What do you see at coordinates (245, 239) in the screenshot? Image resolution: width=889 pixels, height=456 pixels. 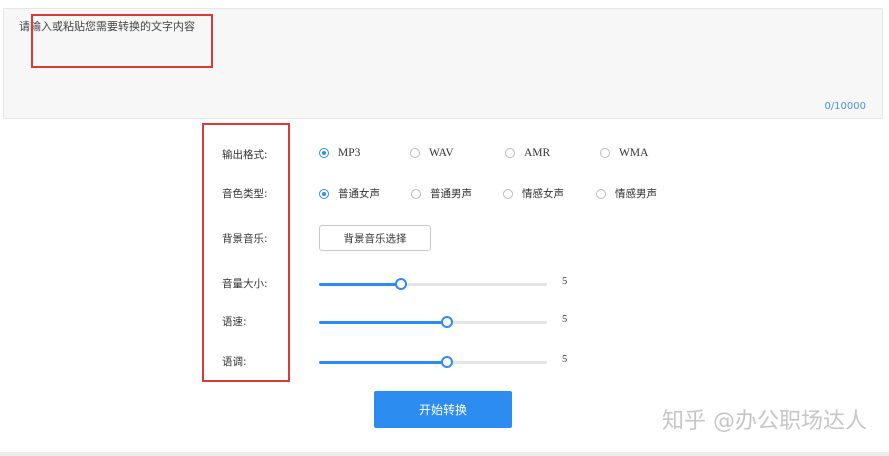 I see `music-label: 背景音乐:` at bounding box center [245, 239].